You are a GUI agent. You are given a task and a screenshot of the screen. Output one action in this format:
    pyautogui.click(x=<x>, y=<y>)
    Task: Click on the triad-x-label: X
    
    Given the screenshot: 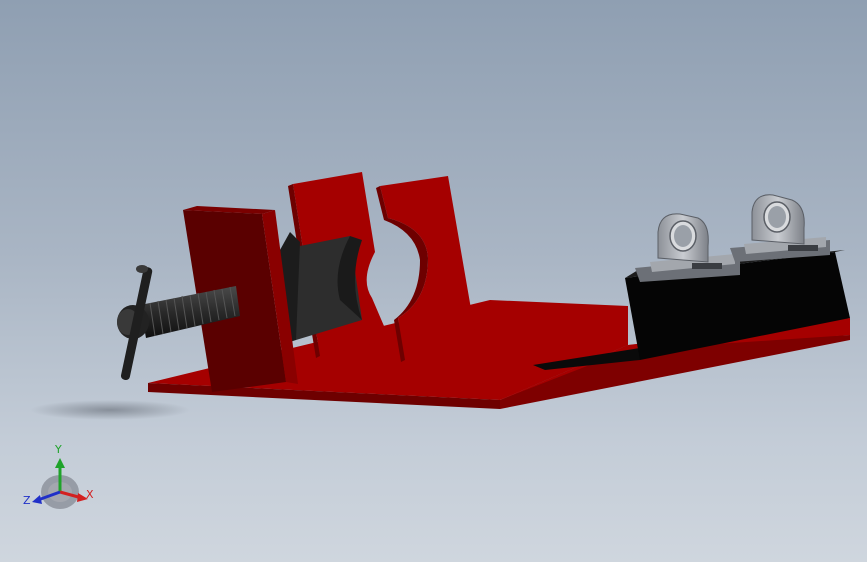 What is the action you would take?
    pyautogui.click(x=90, y=494)
    